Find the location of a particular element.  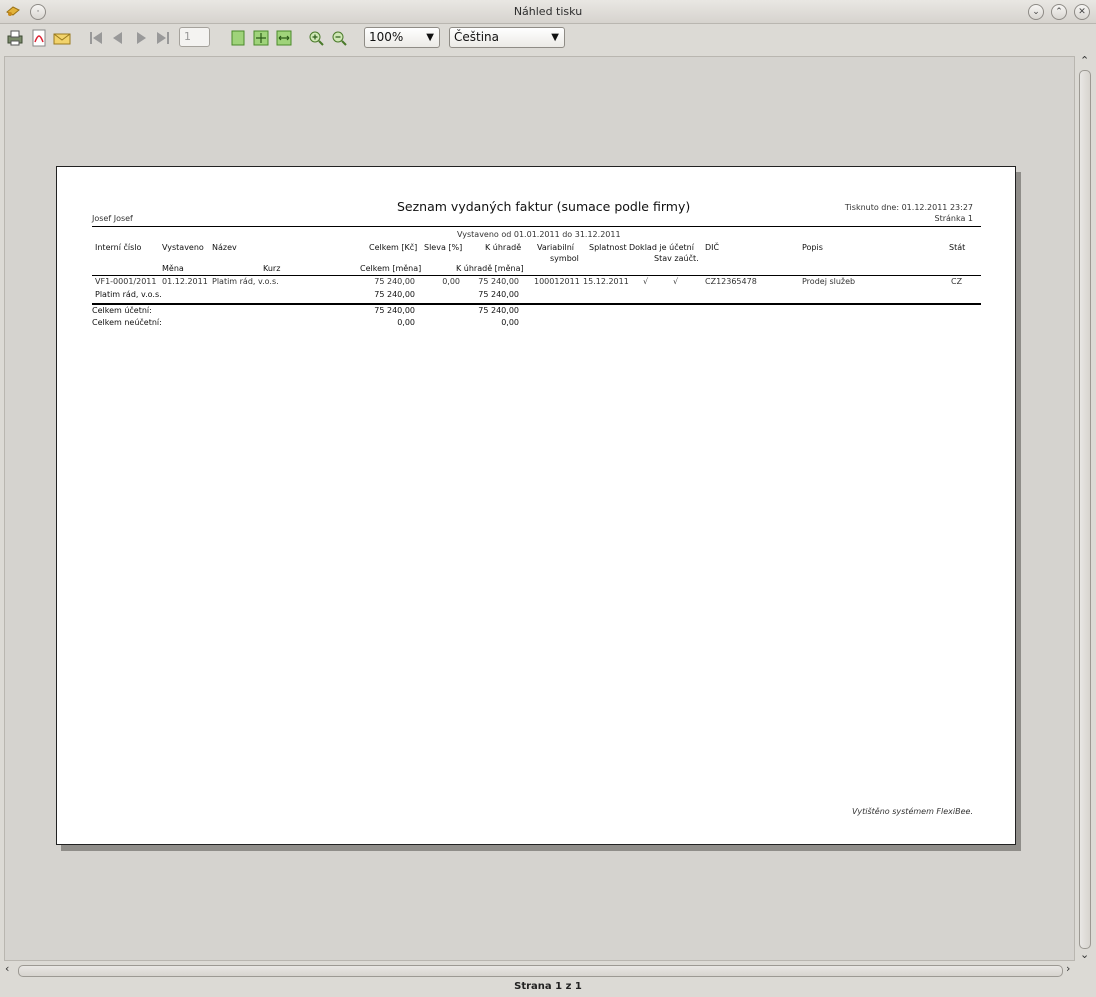

send-email-button is located at coordinates (62, 38).